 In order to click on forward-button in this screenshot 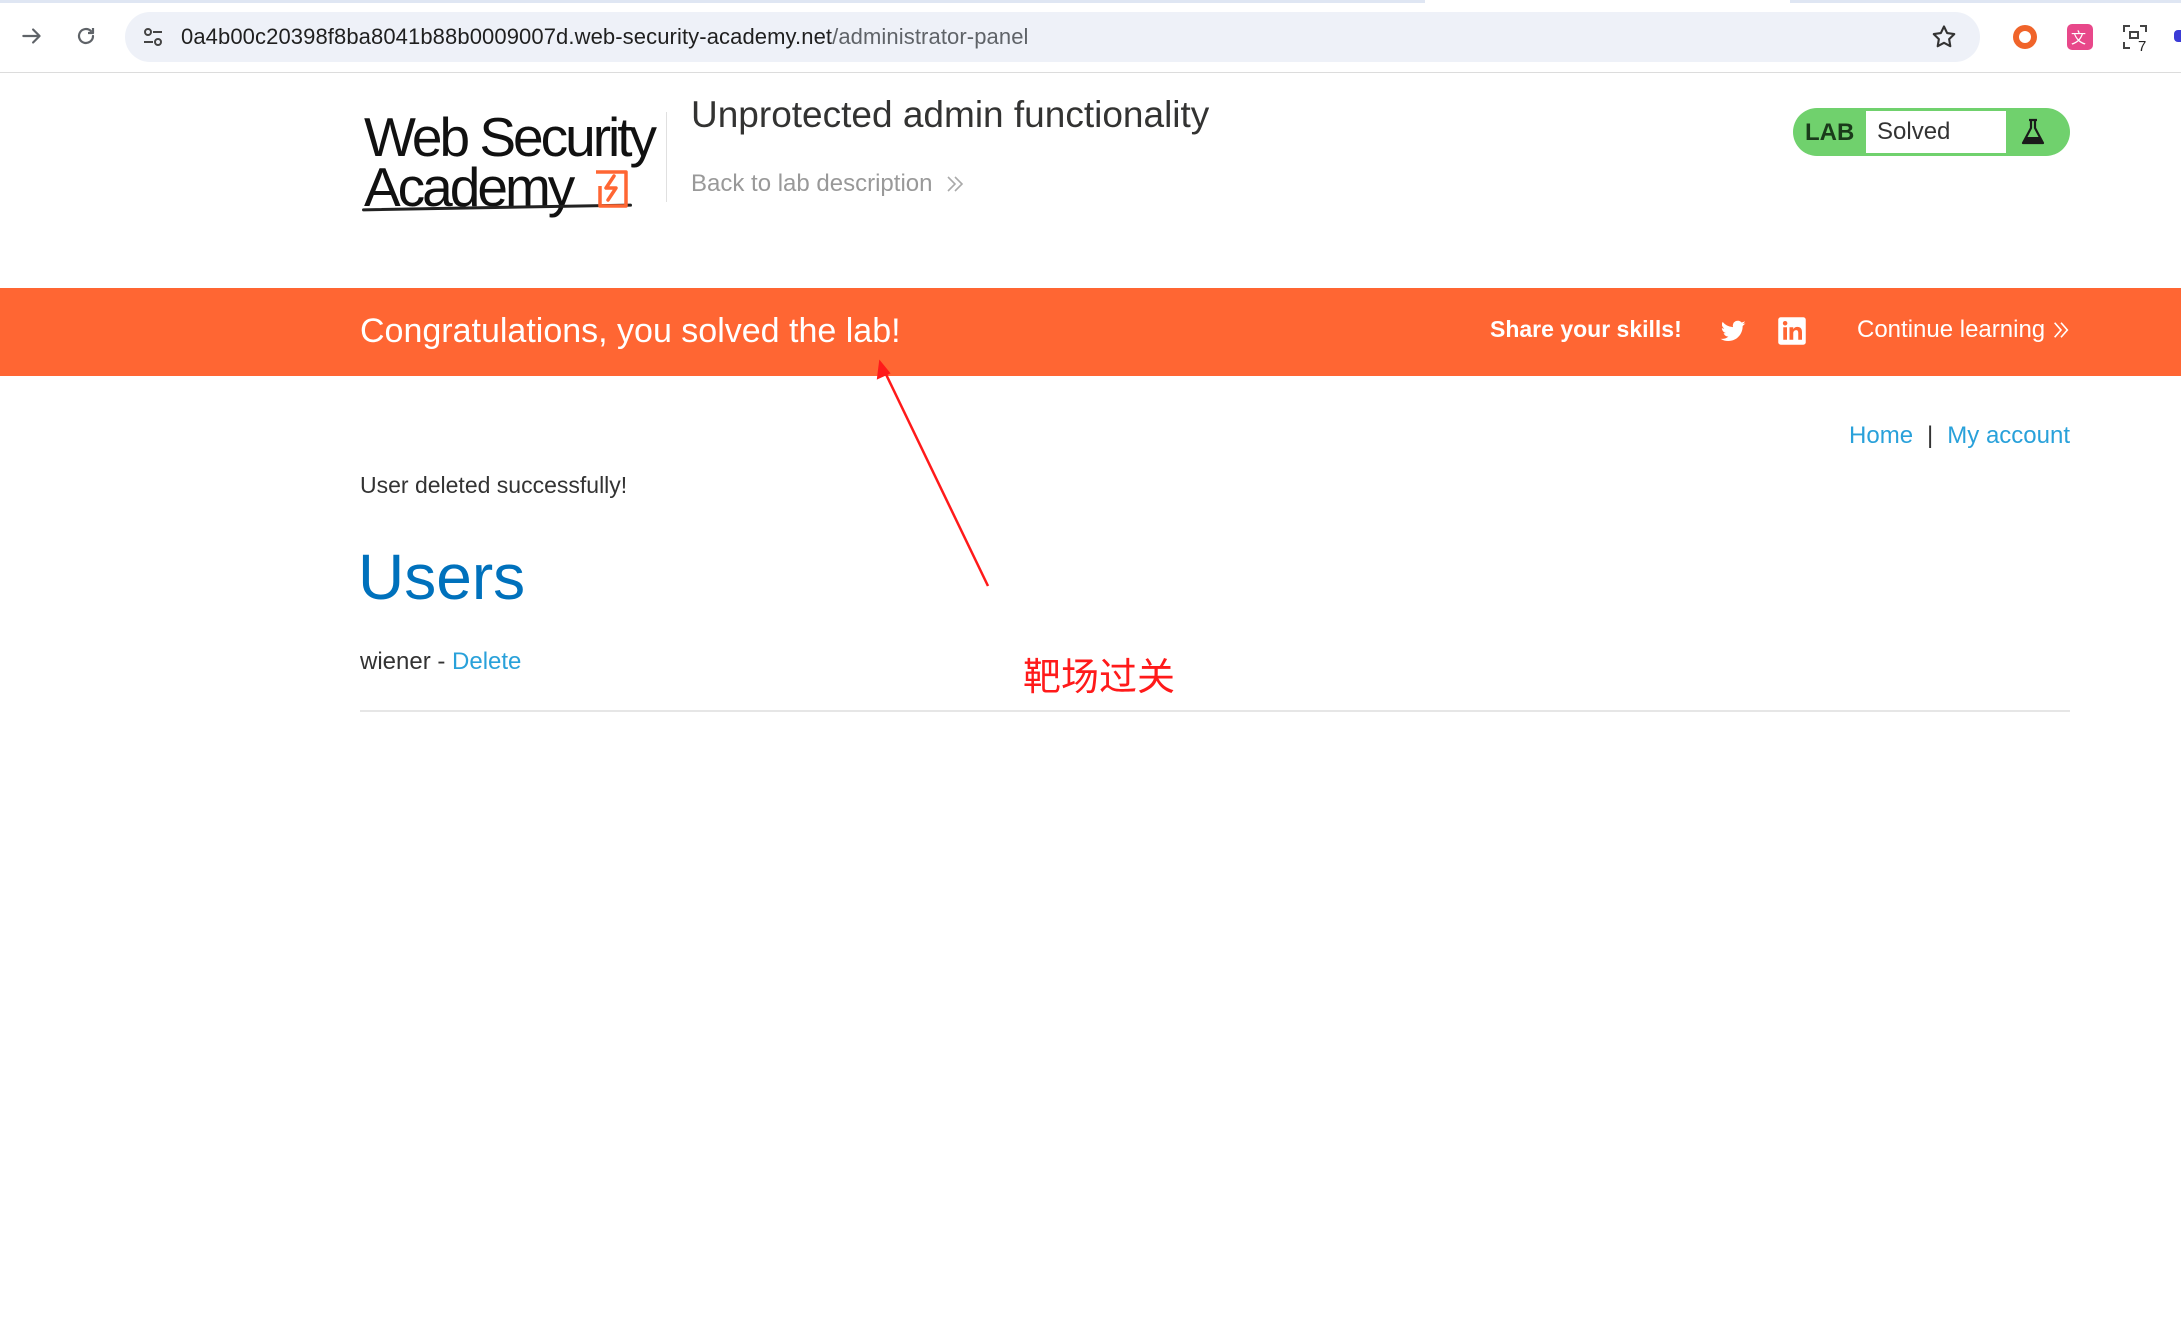, I will do `click(32, 36)`.